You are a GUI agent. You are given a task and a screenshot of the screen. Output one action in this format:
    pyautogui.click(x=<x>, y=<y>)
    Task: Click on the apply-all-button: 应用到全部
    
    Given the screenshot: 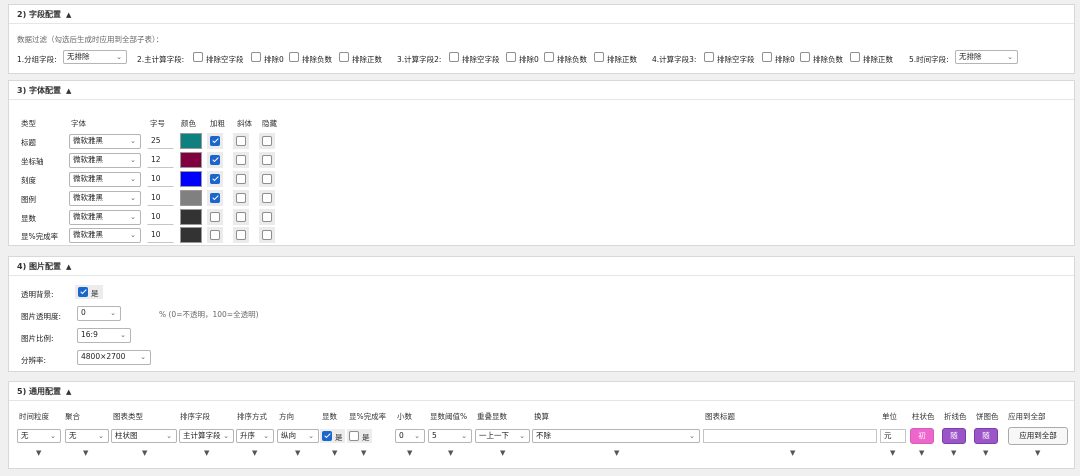 What is the action you would take?
    pyautogui.click(x=1038, y=436)
    